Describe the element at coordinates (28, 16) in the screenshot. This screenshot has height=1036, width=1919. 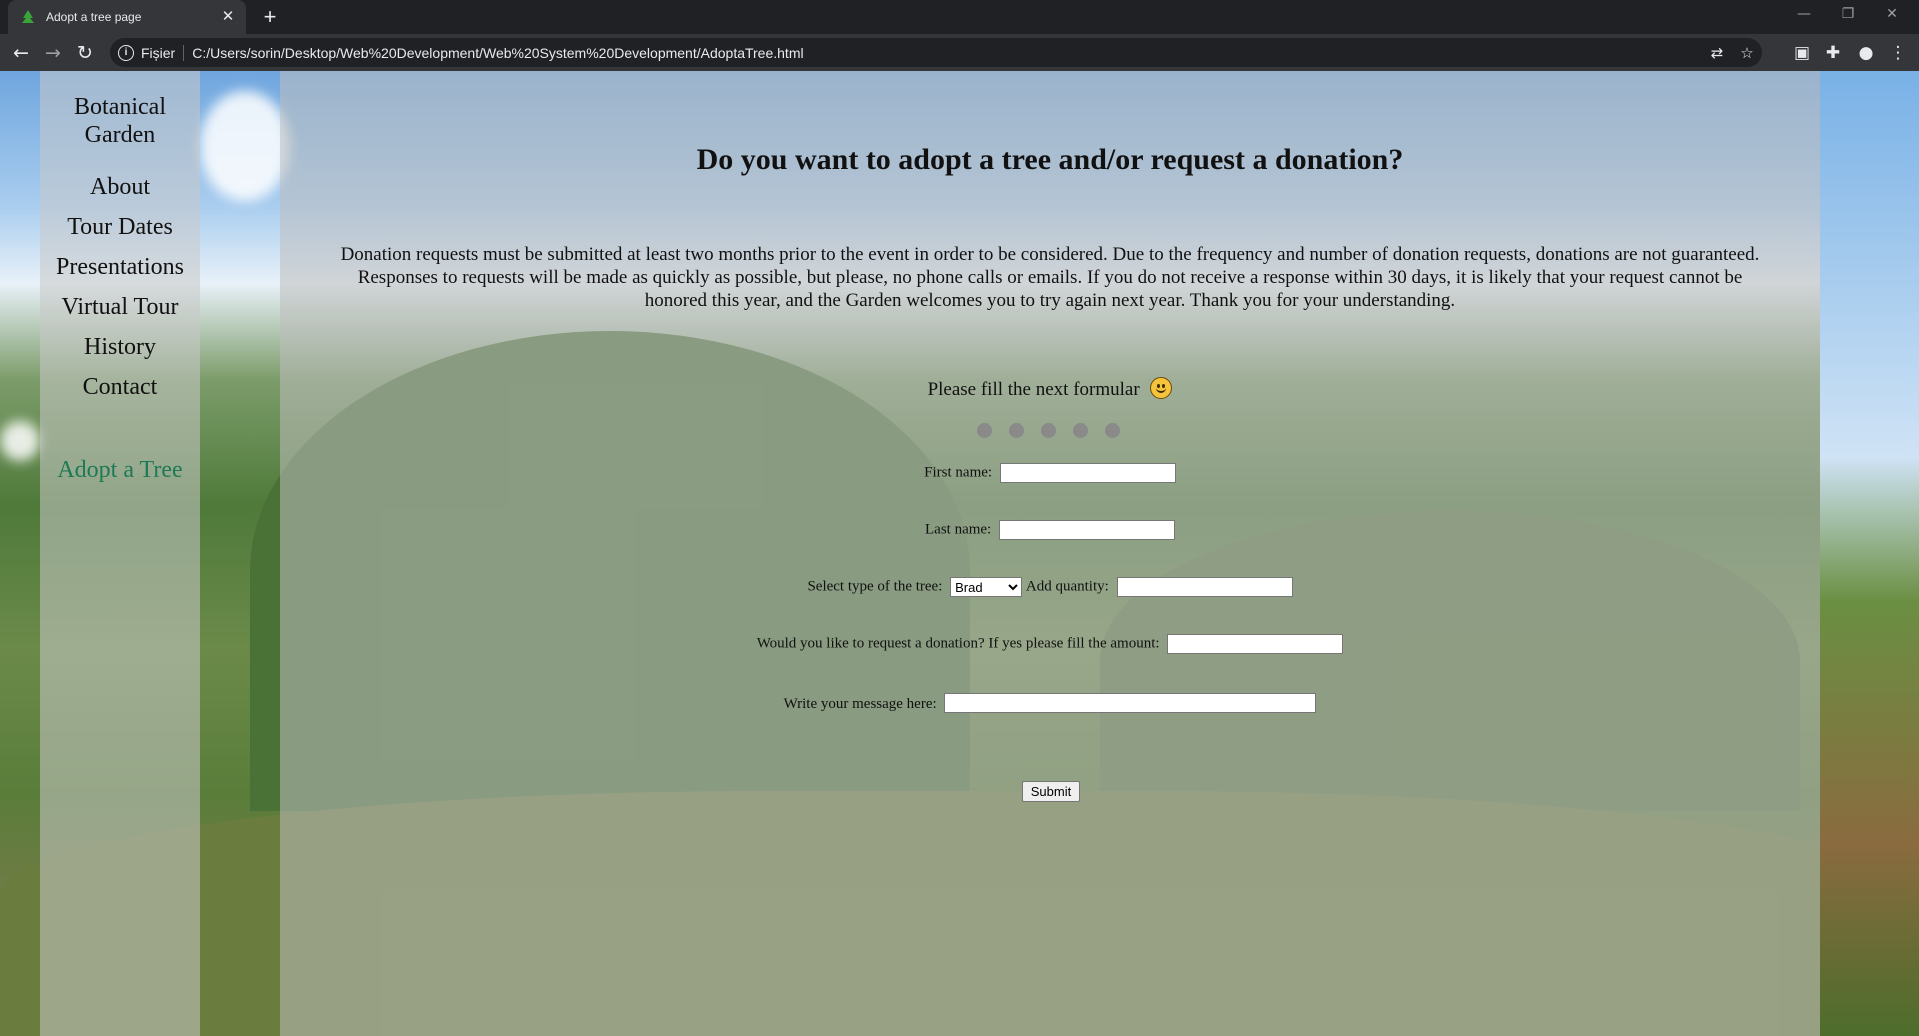
I see `tree-favicon-icon` at that location.